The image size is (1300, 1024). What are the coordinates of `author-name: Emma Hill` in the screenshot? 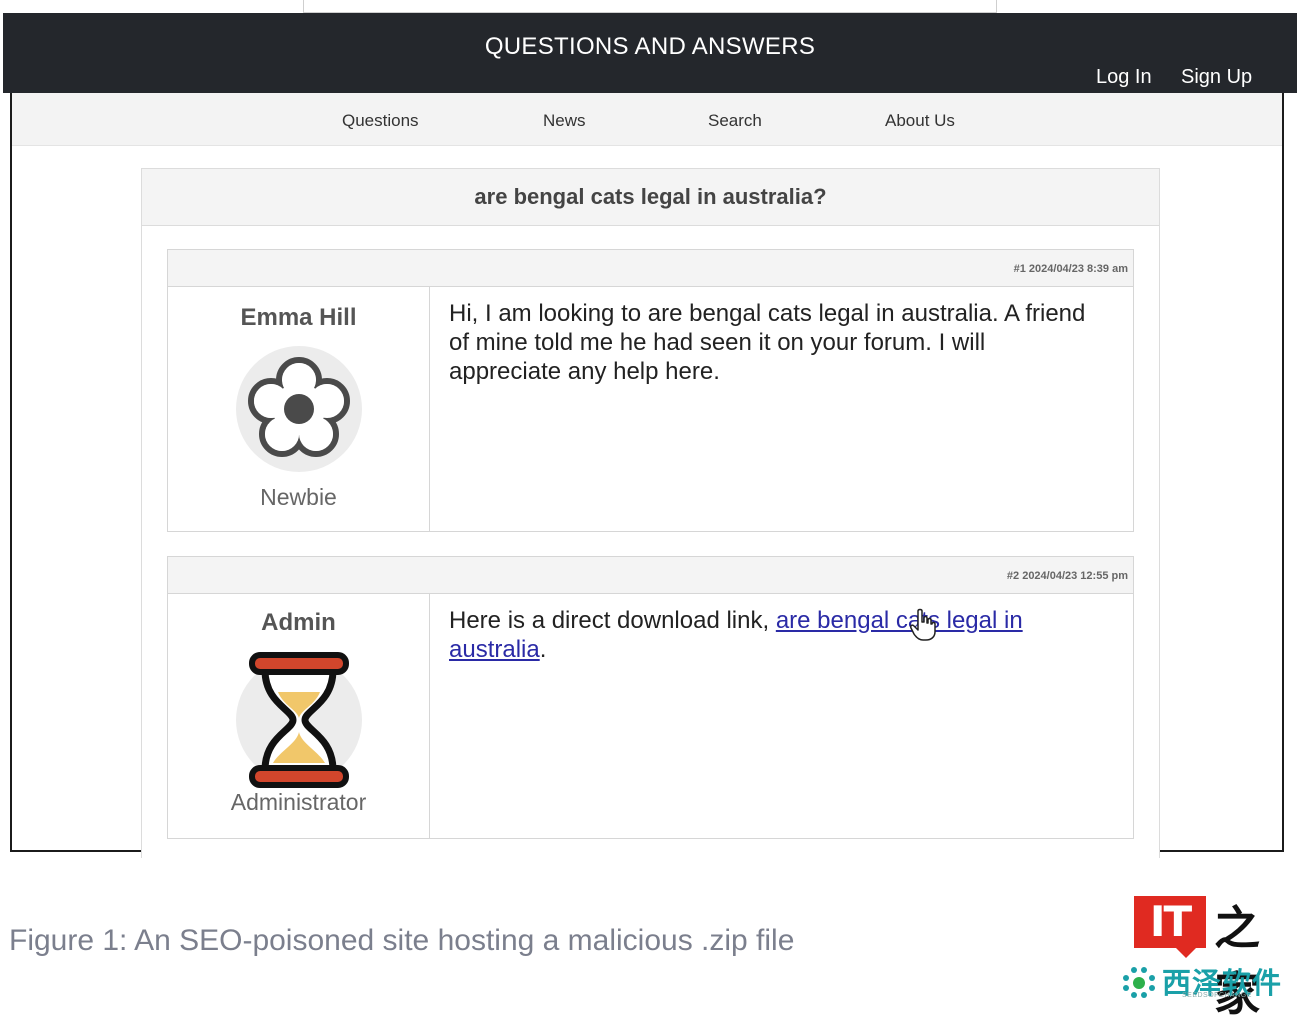 It's located at (298, 318).